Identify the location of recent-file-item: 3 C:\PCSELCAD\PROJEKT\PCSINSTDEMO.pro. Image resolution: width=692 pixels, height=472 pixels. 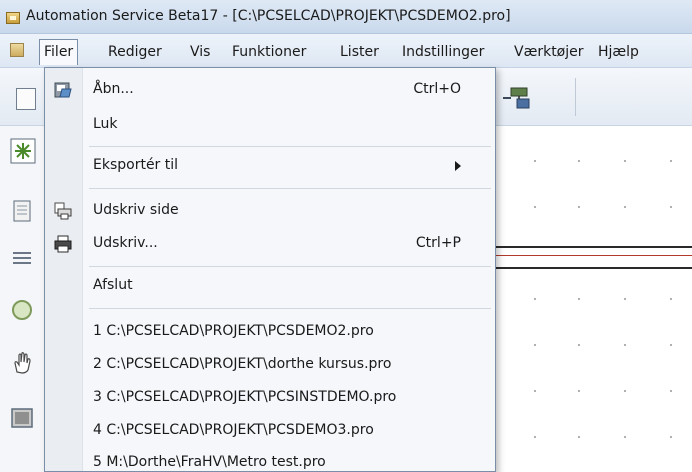
(270, 398).